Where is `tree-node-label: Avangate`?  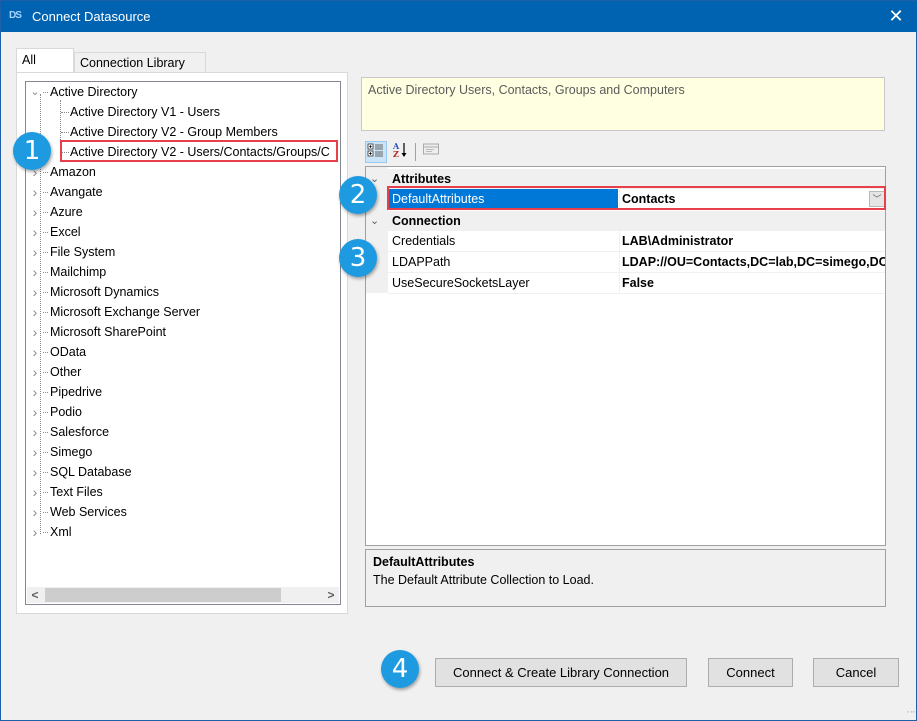 tree-node-label: Avangate is located at coordinates (76, 192).